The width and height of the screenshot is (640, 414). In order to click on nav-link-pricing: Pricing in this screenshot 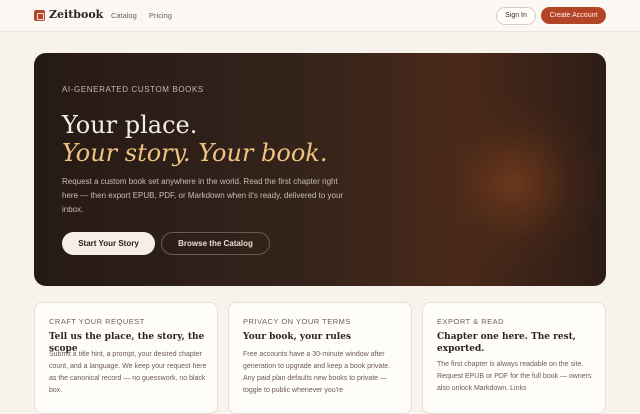, I will do `click(160, 15)`.